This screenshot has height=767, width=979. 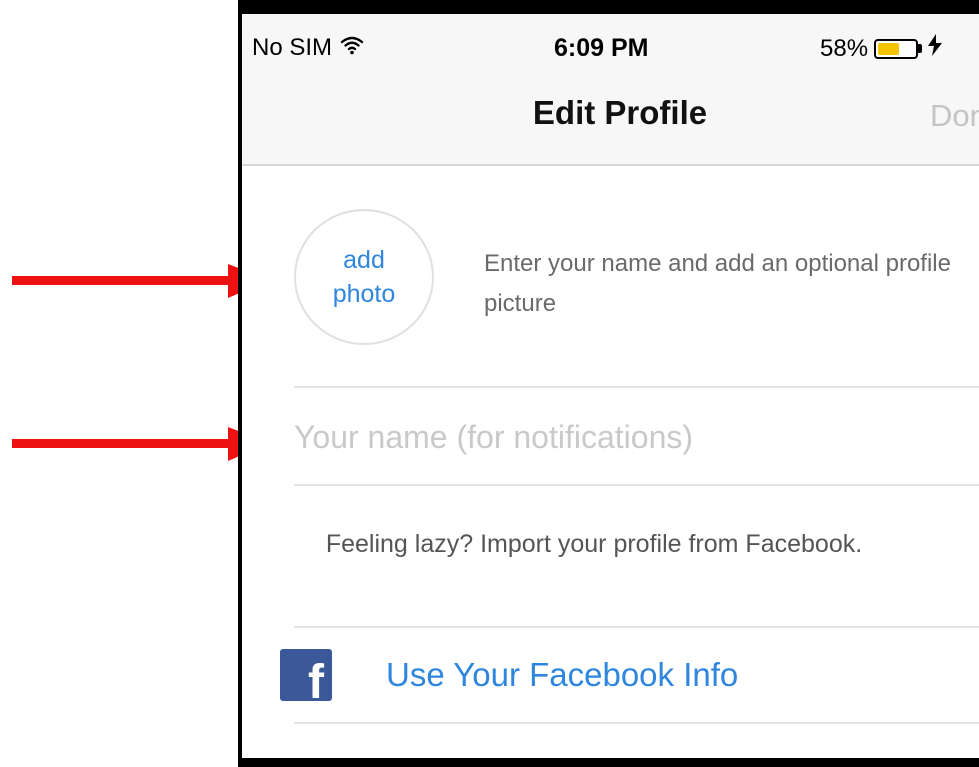 I want to click on use-facebook-info-button: f Use Your Facebook Info, so click(x=629, y=675).